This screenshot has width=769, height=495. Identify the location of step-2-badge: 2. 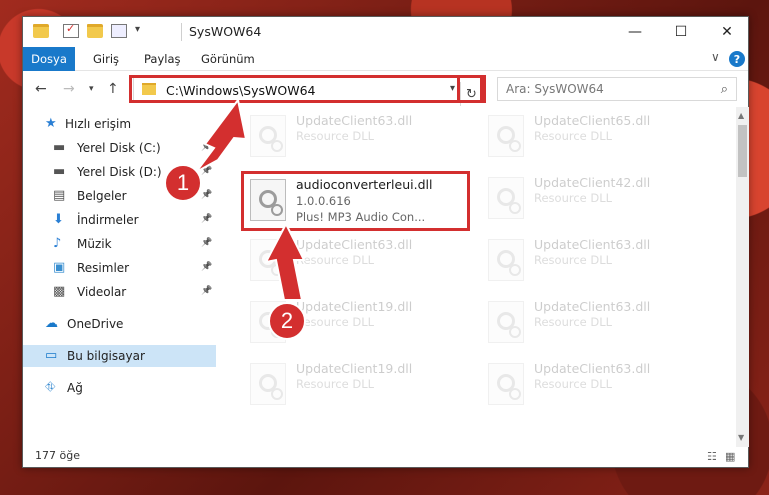
(287, 321).